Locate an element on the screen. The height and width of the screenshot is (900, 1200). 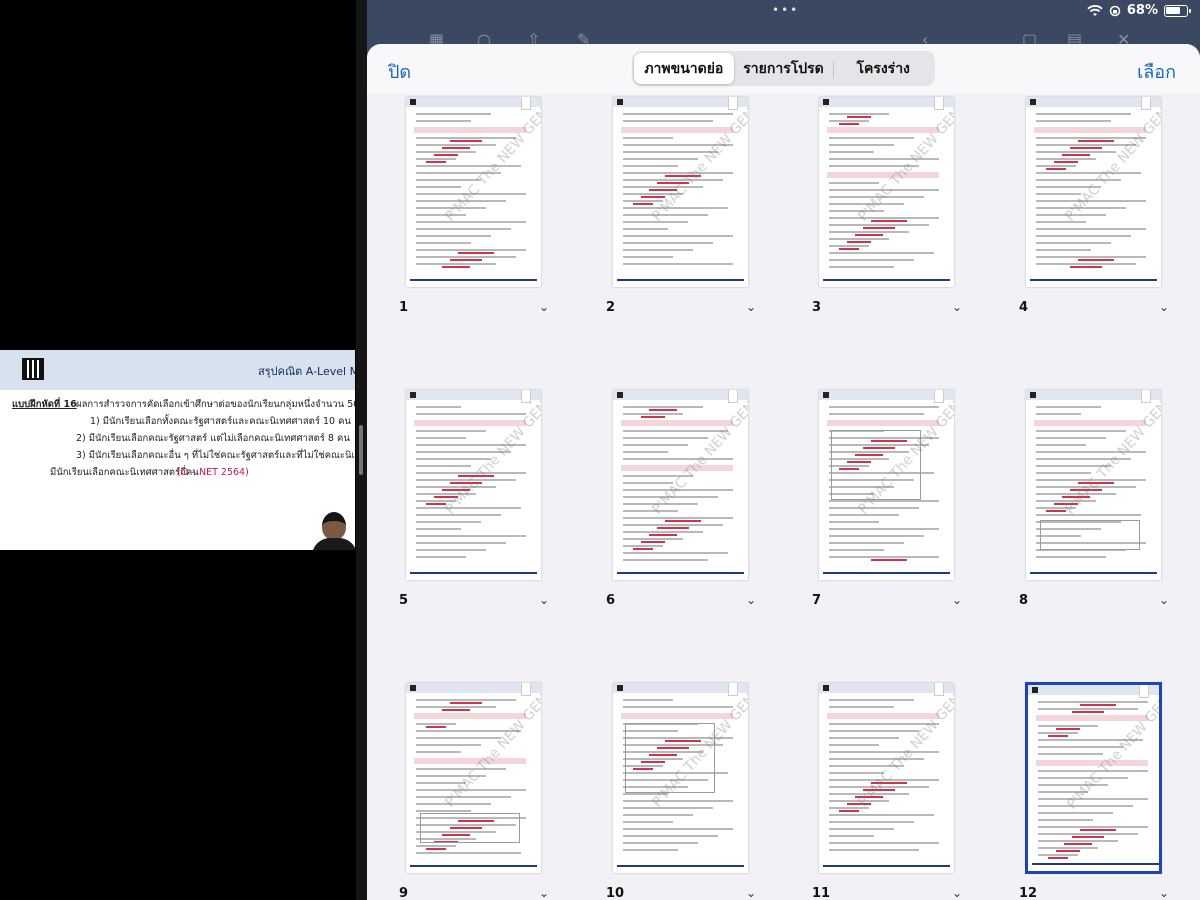
page-thumbnail-cell: P'MAC The NEW GEN 2 ⌄ is located at coordinates (699, 217).